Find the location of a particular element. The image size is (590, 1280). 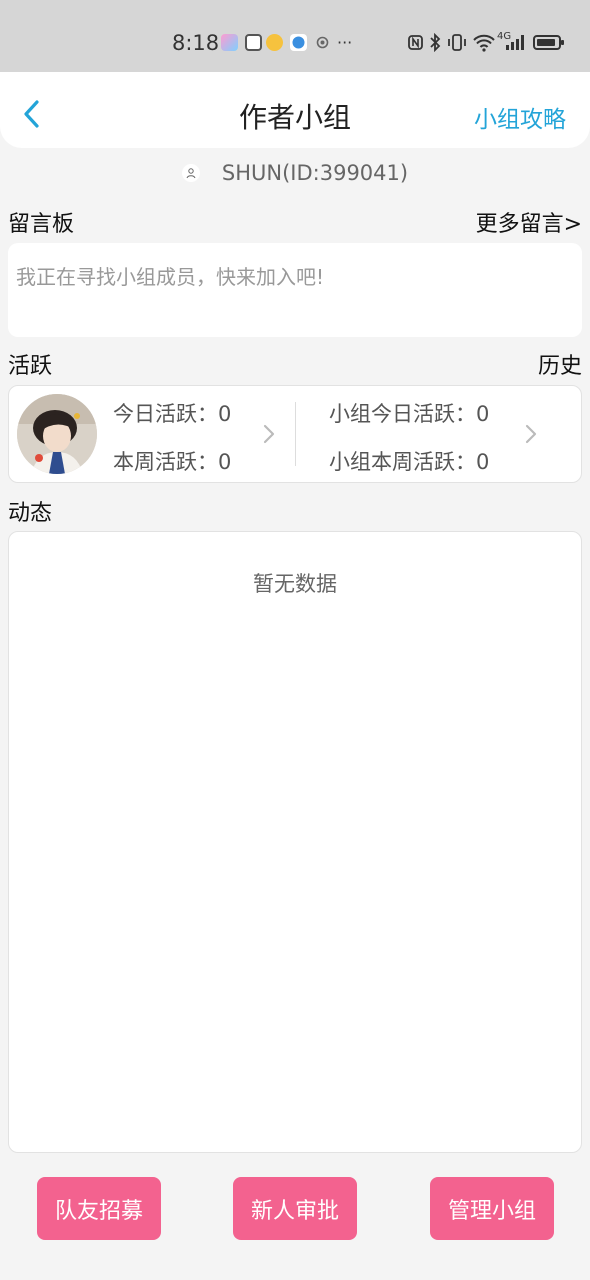

recruit-teammates-button: 队友招募 is located at coordinates (99, 1208).